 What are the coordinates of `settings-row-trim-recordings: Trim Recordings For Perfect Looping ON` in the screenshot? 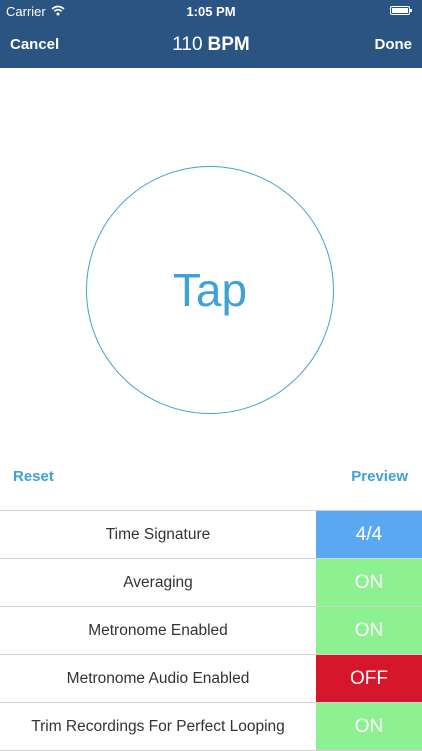 It's located at (211, 727).